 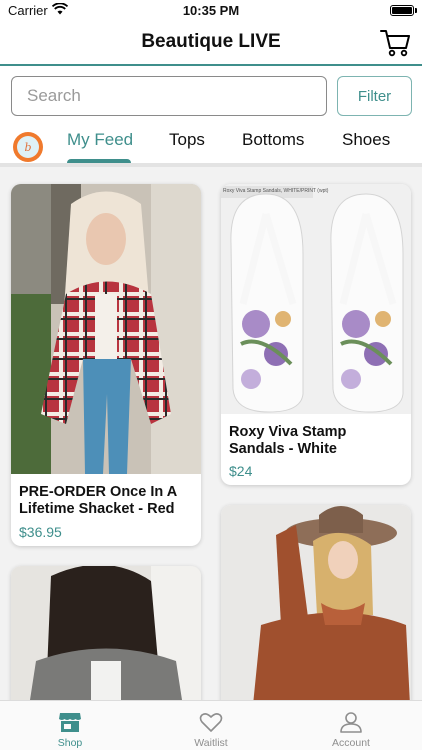 What do you see at coordinates (100, 140) in the screenshot?
I see `tab-my-feed: My Feed` at bounding box center [100, 140].